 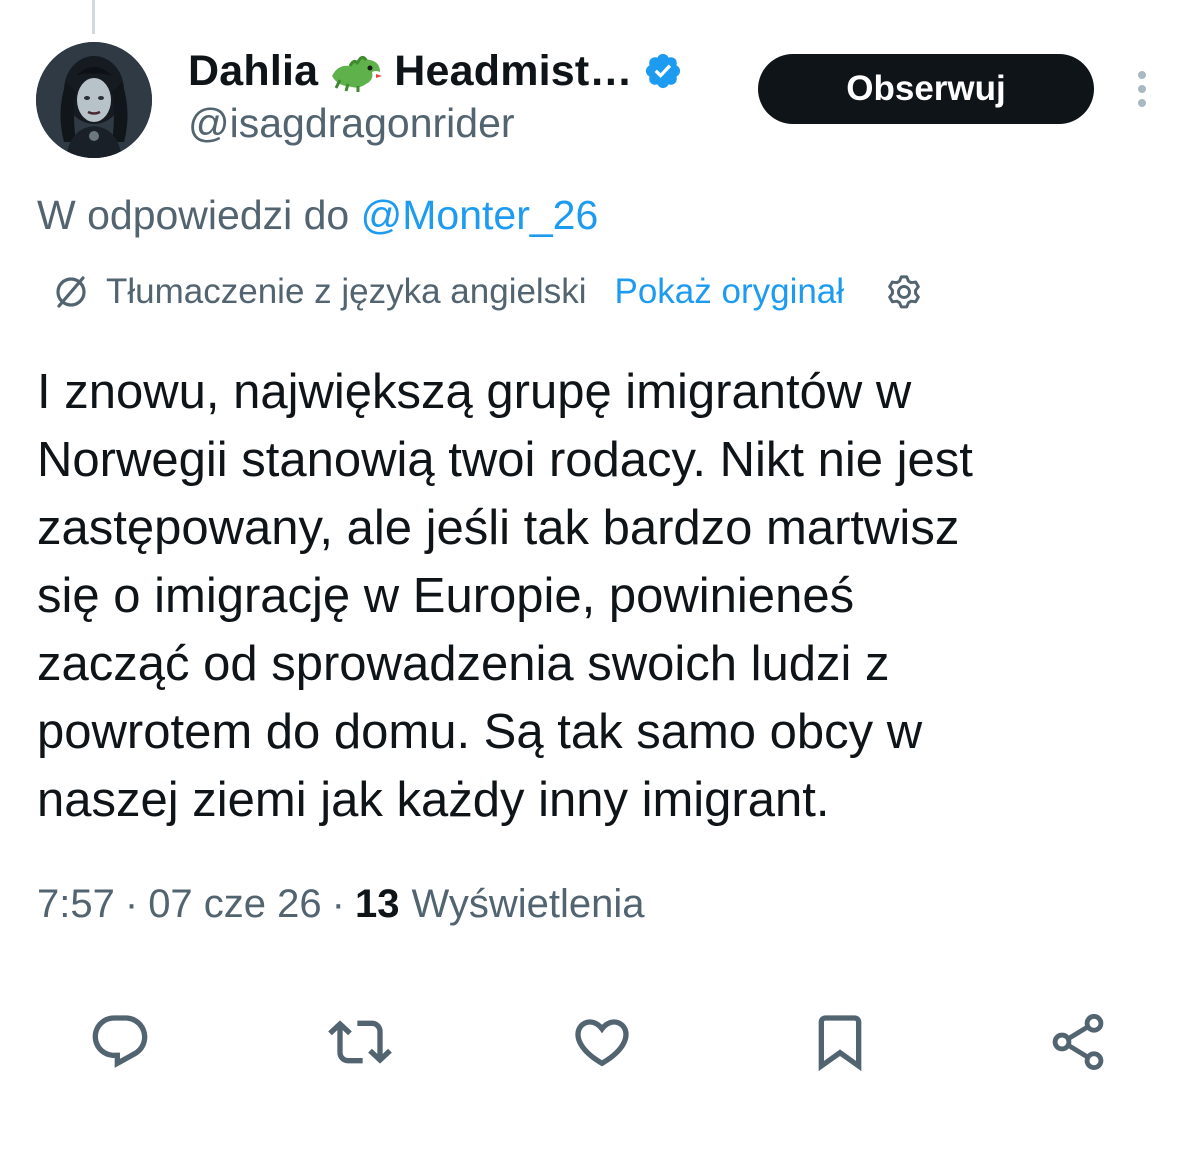 I want to click on reply-prefix: W odpowiedzi do, so click(x=193, y=215).